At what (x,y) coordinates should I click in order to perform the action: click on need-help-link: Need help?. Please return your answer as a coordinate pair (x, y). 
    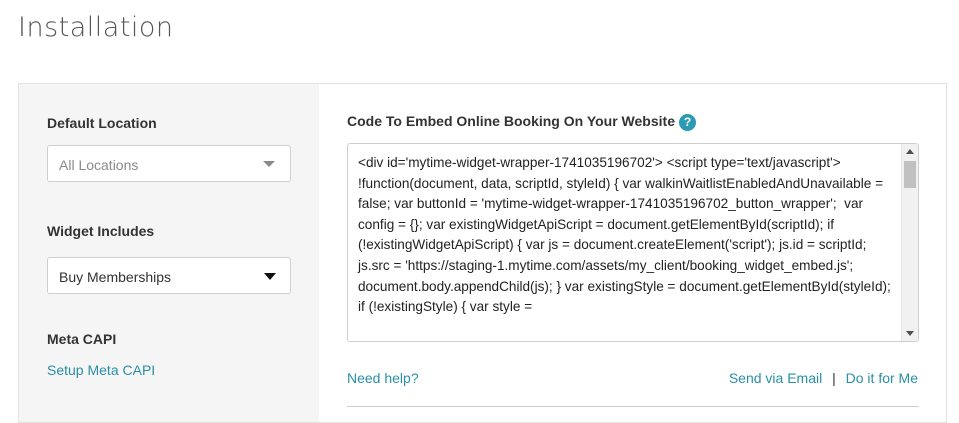
    Looking at the image, I should click on (383, 378).